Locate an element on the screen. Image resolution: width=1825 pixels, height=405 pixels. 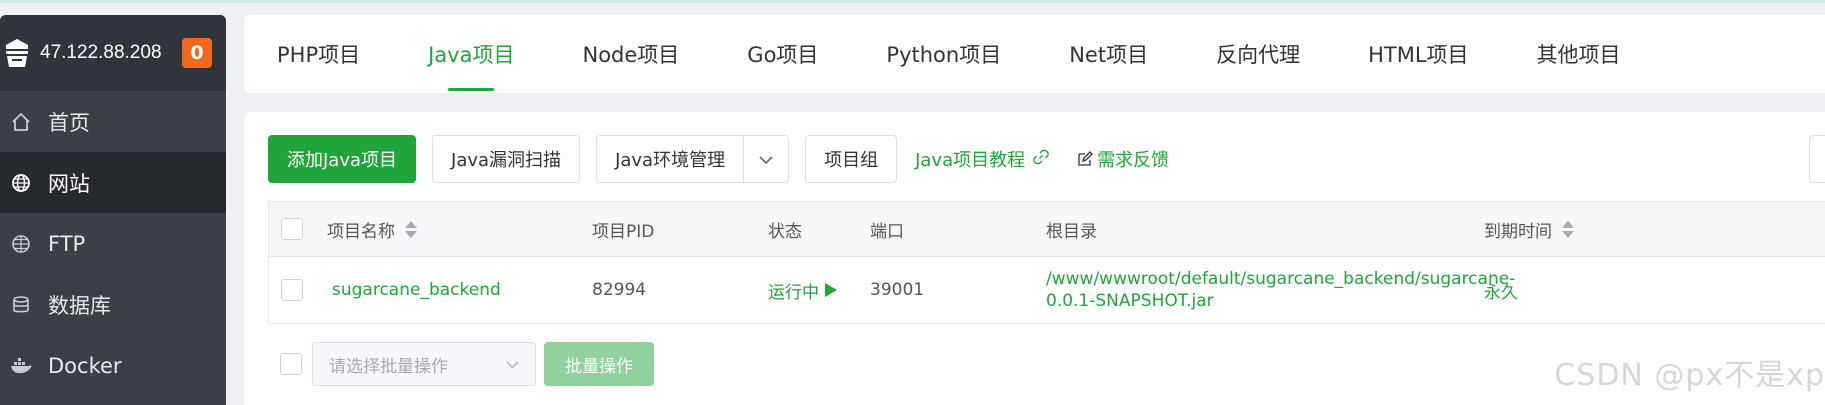
header-checkbox-cell is located at coordinates (292, 229).